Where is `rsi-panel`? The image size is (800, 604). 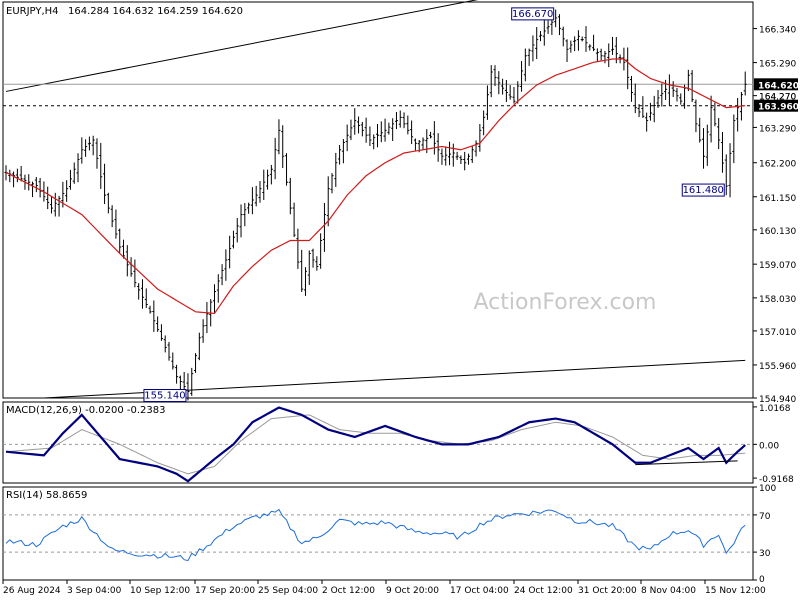
rsi-panel is located at coordinates (378, 533).